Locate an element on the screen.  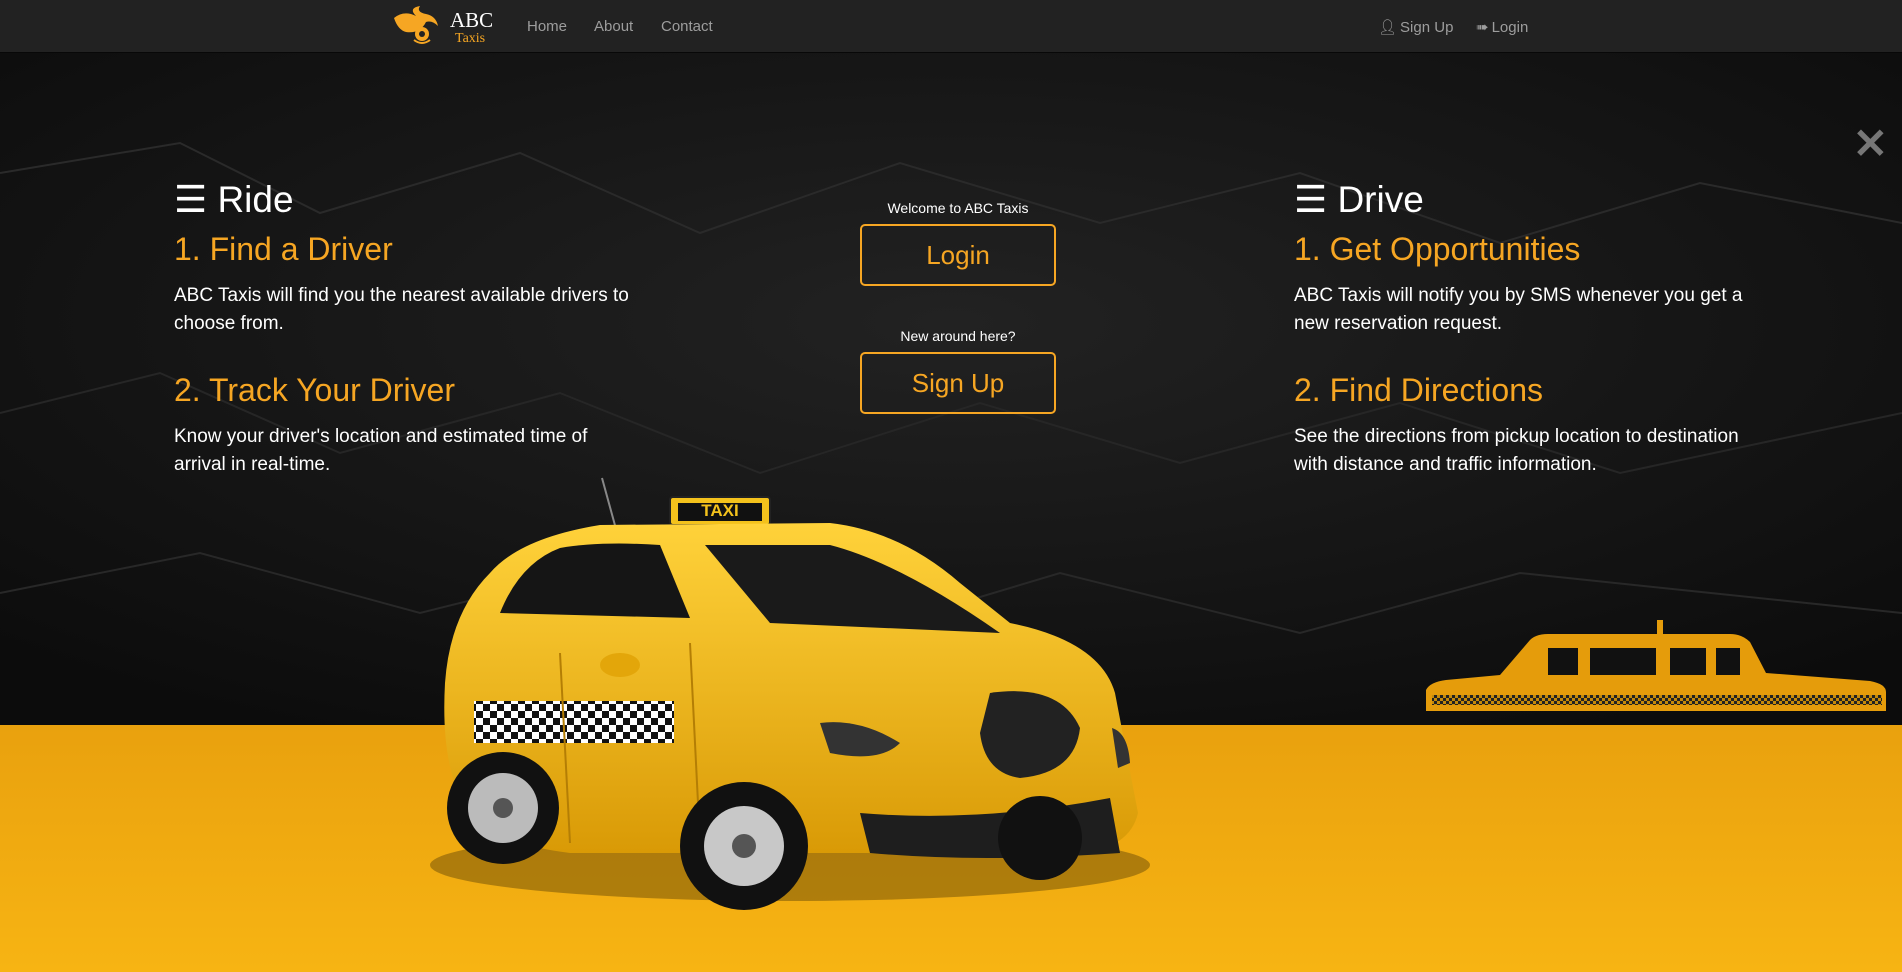
nav-login-label: Login is located at coordinates (1510, 27).